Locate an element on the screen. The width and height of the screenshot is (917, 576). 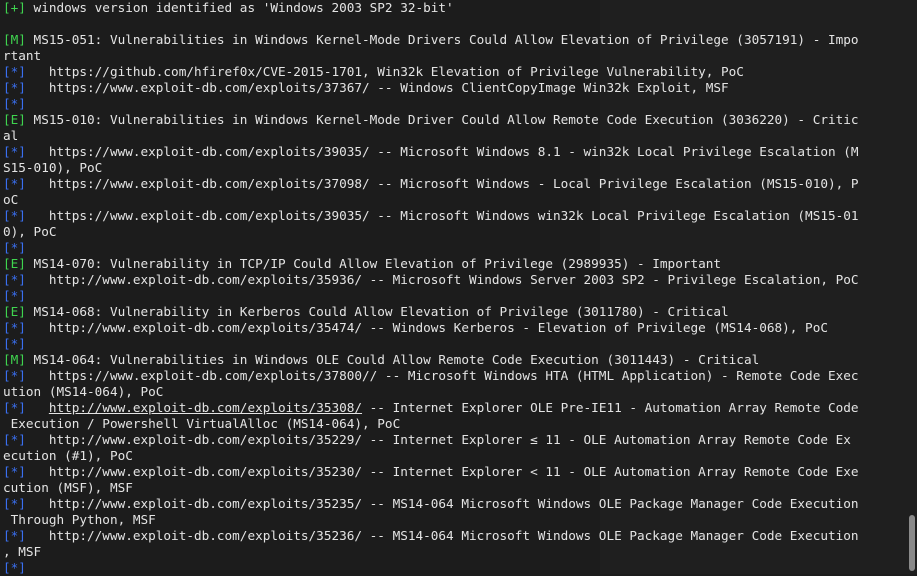
line-text: ution (MS14-064), PoC is located at coordinates (83, 391).